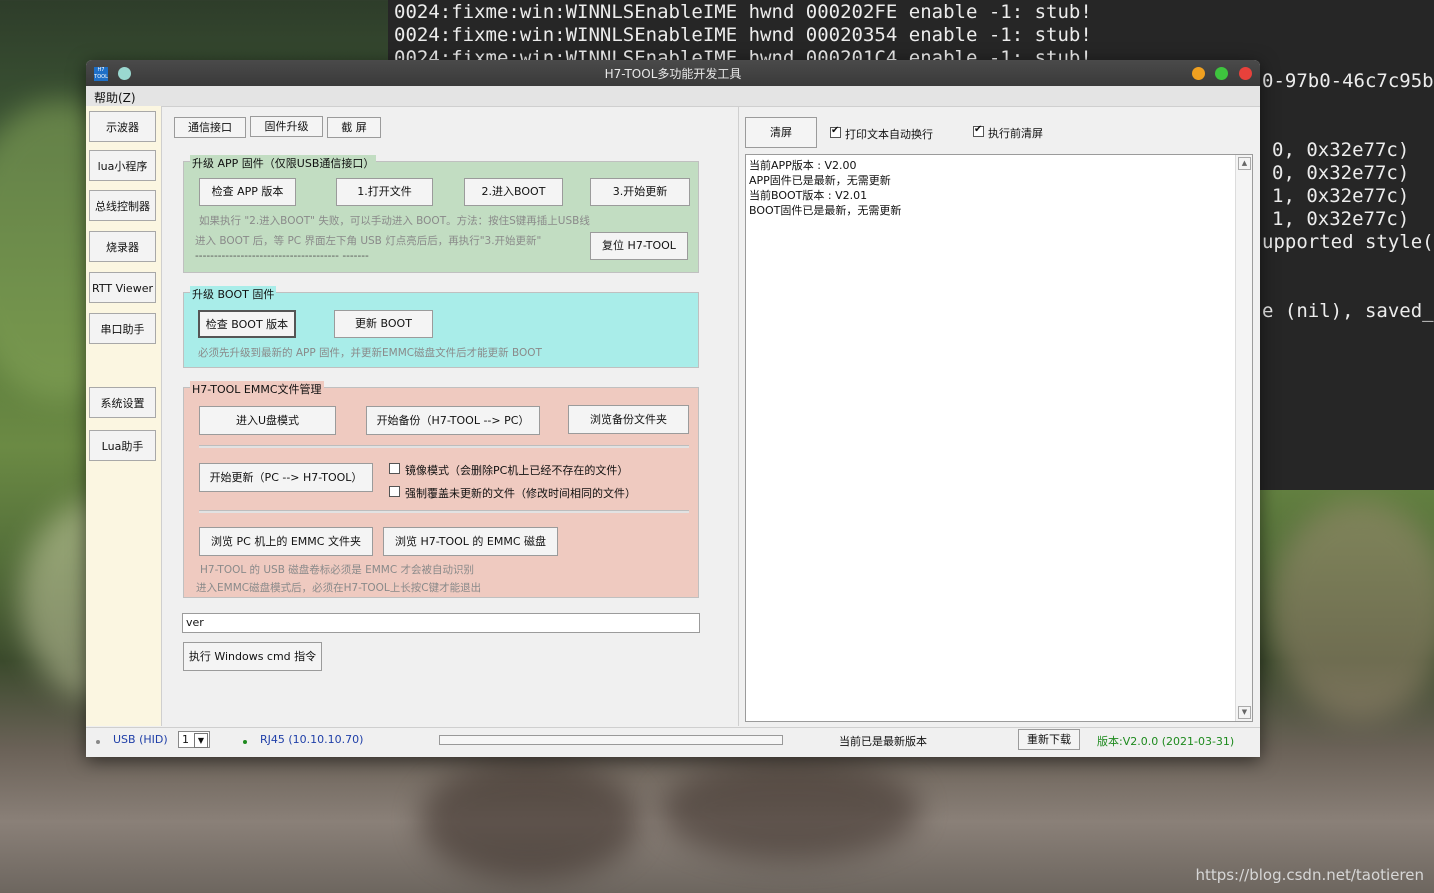 The image size is (1434, 893). Describe the element at coordinates (257, 389) in the screenshot. I see `group-title: H7-TOOL EMMC文件管理` at that location.